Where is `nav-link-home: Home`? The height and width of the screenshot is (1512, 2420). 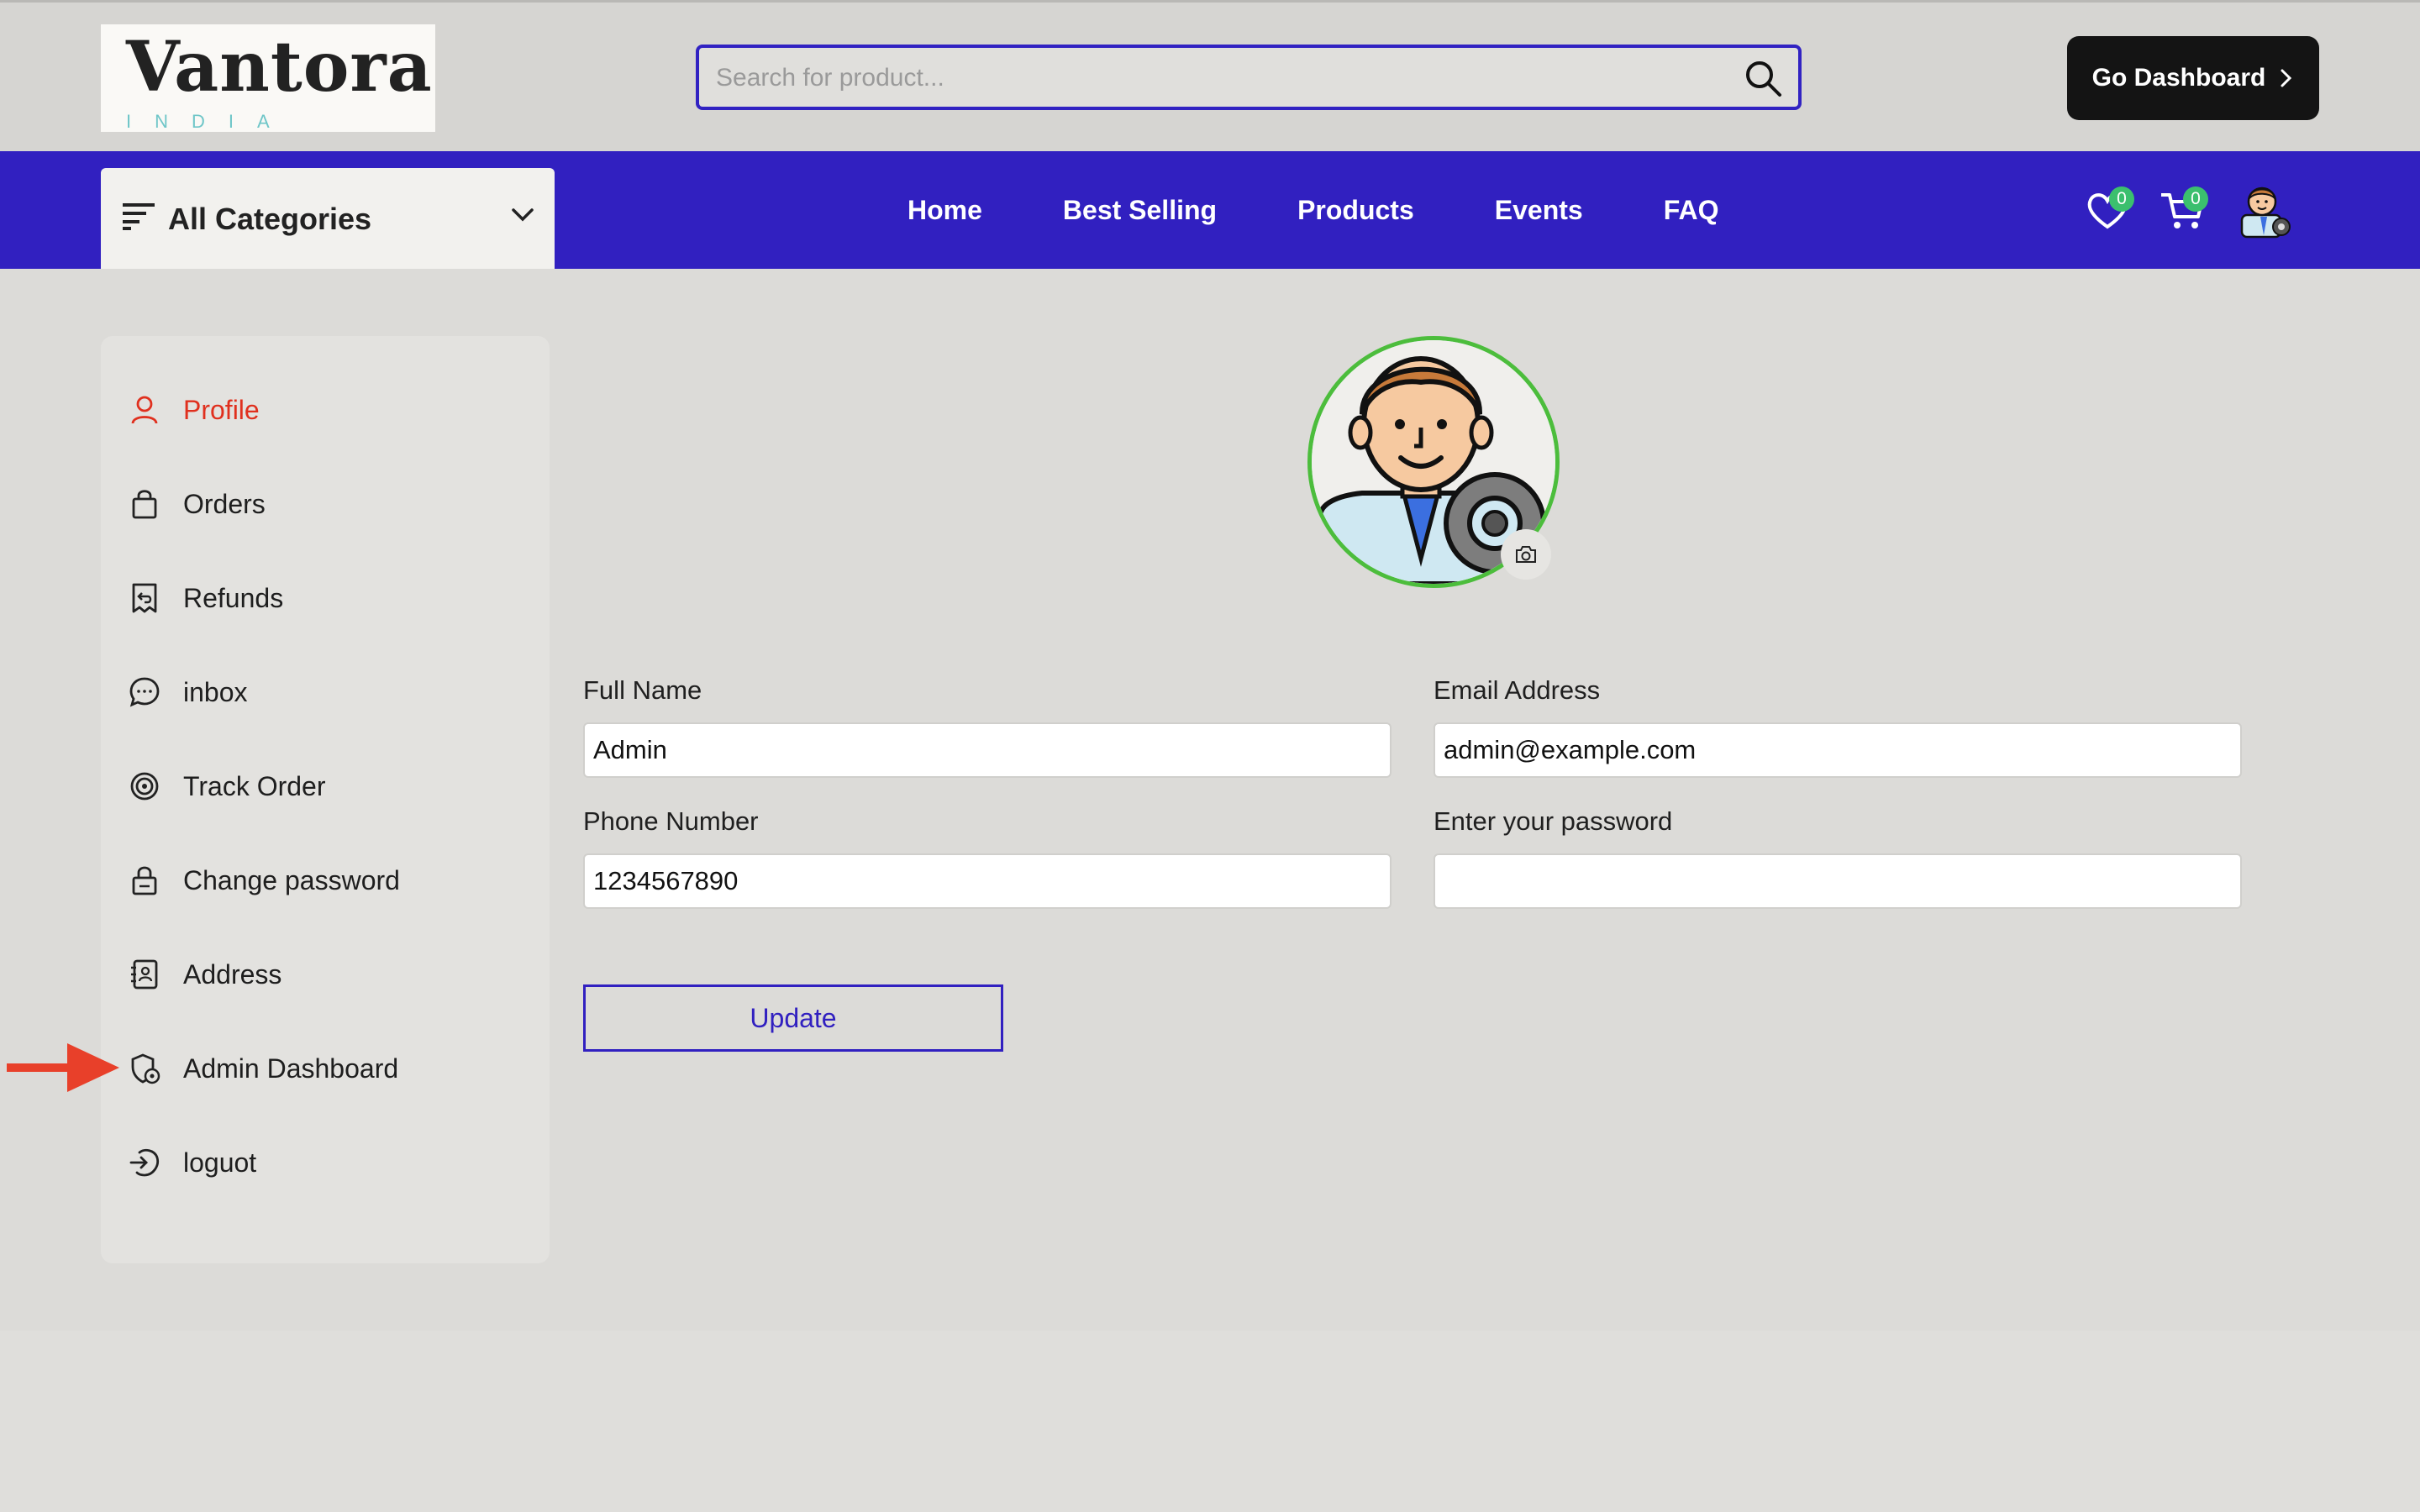
nav-link-home: Home is located at coordinates (945, 210).